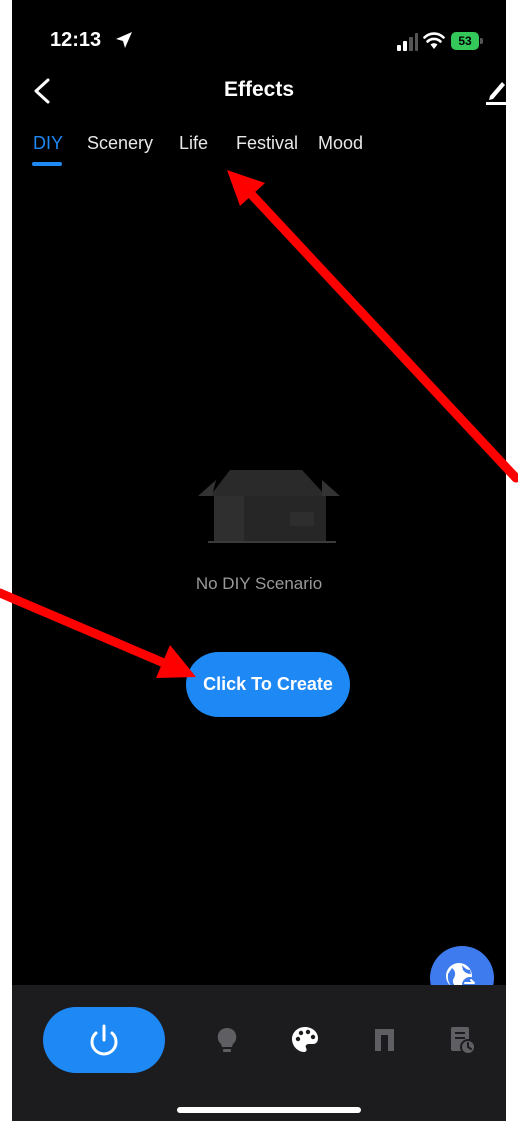  Describe the element at coordinates (465, 41) in the screenshot. I see `battery-level: 53` at that location.